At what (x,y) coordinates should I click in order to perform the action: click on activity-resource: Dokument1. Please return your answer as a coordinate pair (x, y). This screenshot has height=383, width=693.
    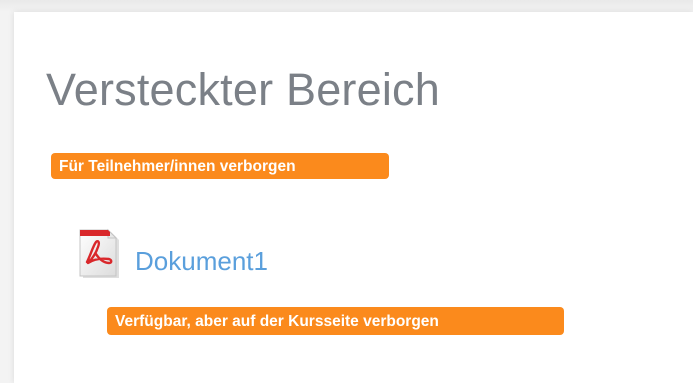
    Looking at the image, I should click on (172, 254).